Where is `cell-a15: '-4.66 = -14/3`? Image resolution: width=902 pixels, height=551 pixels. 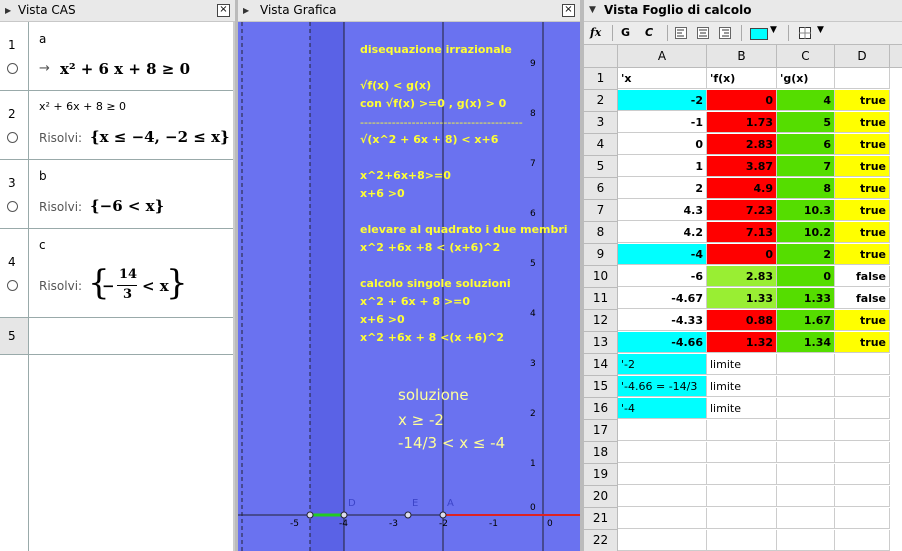 cell-a15: '-4.66 = -14/3 is located at coordinates (662, 386).